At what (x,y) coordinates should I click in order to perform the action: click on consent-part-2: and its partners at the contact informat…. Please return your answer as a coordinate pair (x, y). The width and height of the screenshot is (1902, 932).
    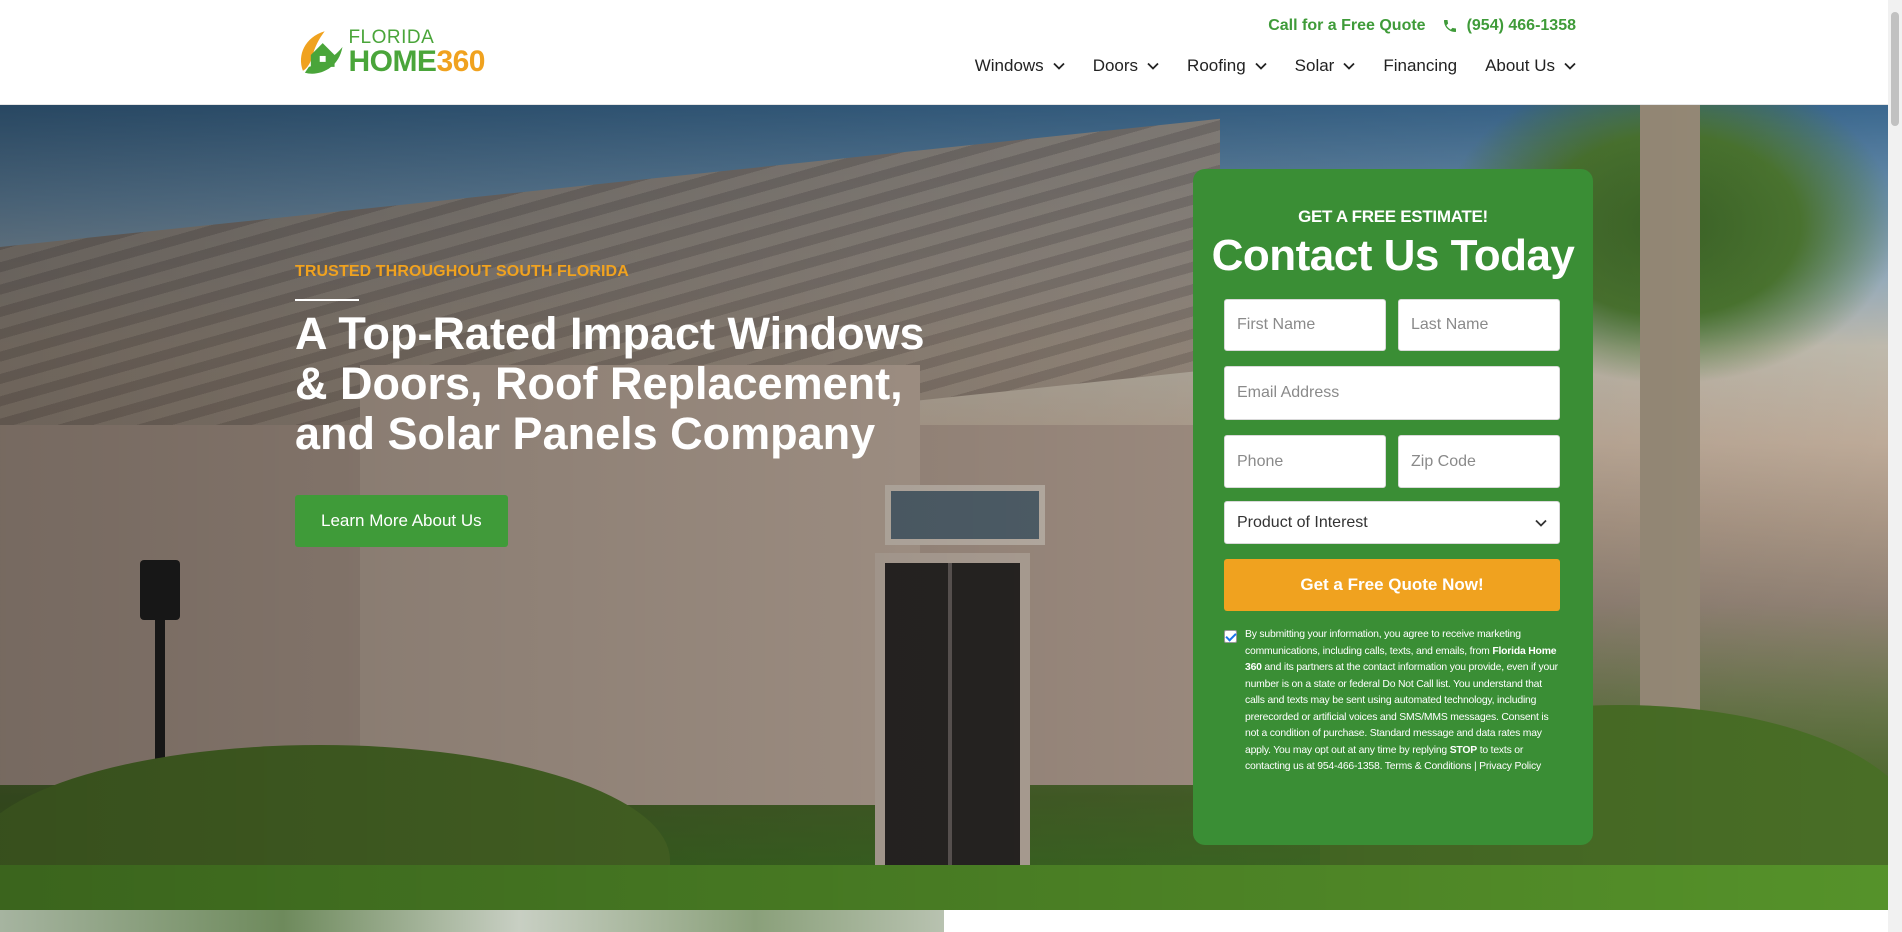
    Looking at the image, I should click on (1401, 709).